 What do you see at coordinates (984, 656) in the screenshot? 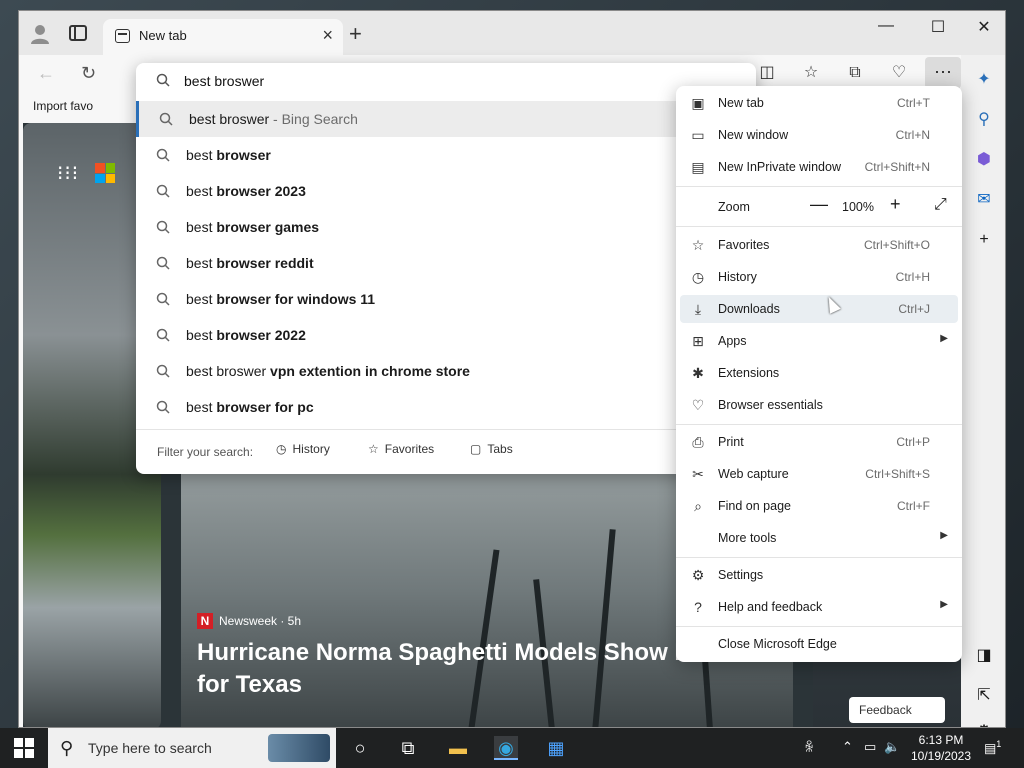
I see `hide-sidebar-icon: ◨` at bounding box center [984, 656].